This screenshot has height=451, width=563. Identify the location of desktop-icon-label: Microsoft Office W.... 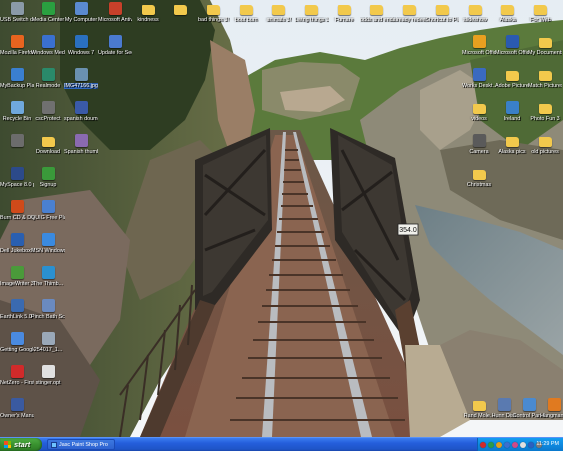
(512, 53).